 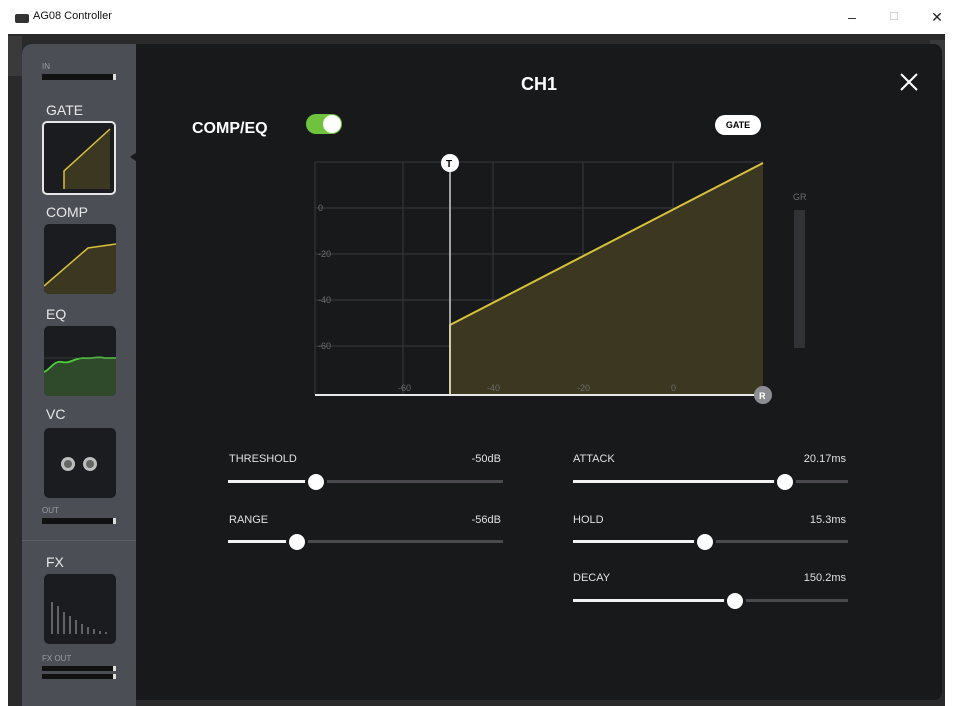 What do you see at coordinates (486, 520) in the screenshot?
I see `range-value: -56dB` at bounding box center [486, 520].